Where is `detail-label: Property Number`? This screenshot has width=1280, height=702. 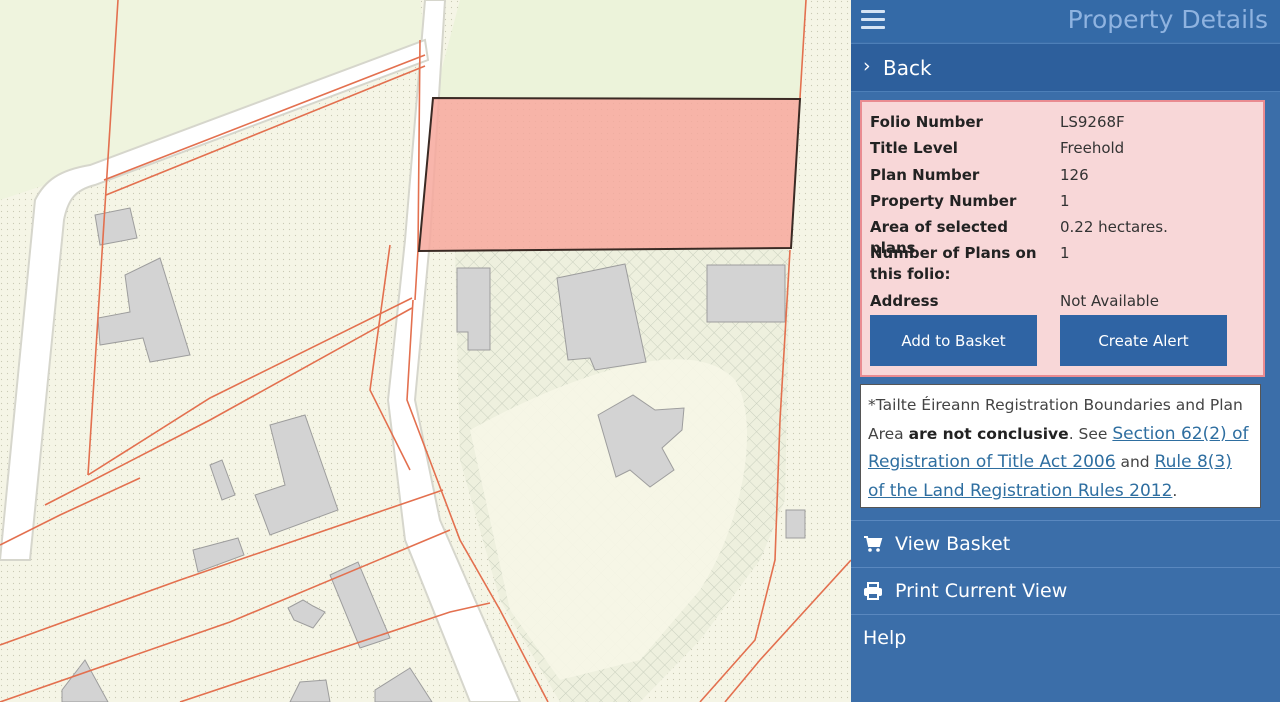 detail-label: Property Number is located at coordinates (943, 201).